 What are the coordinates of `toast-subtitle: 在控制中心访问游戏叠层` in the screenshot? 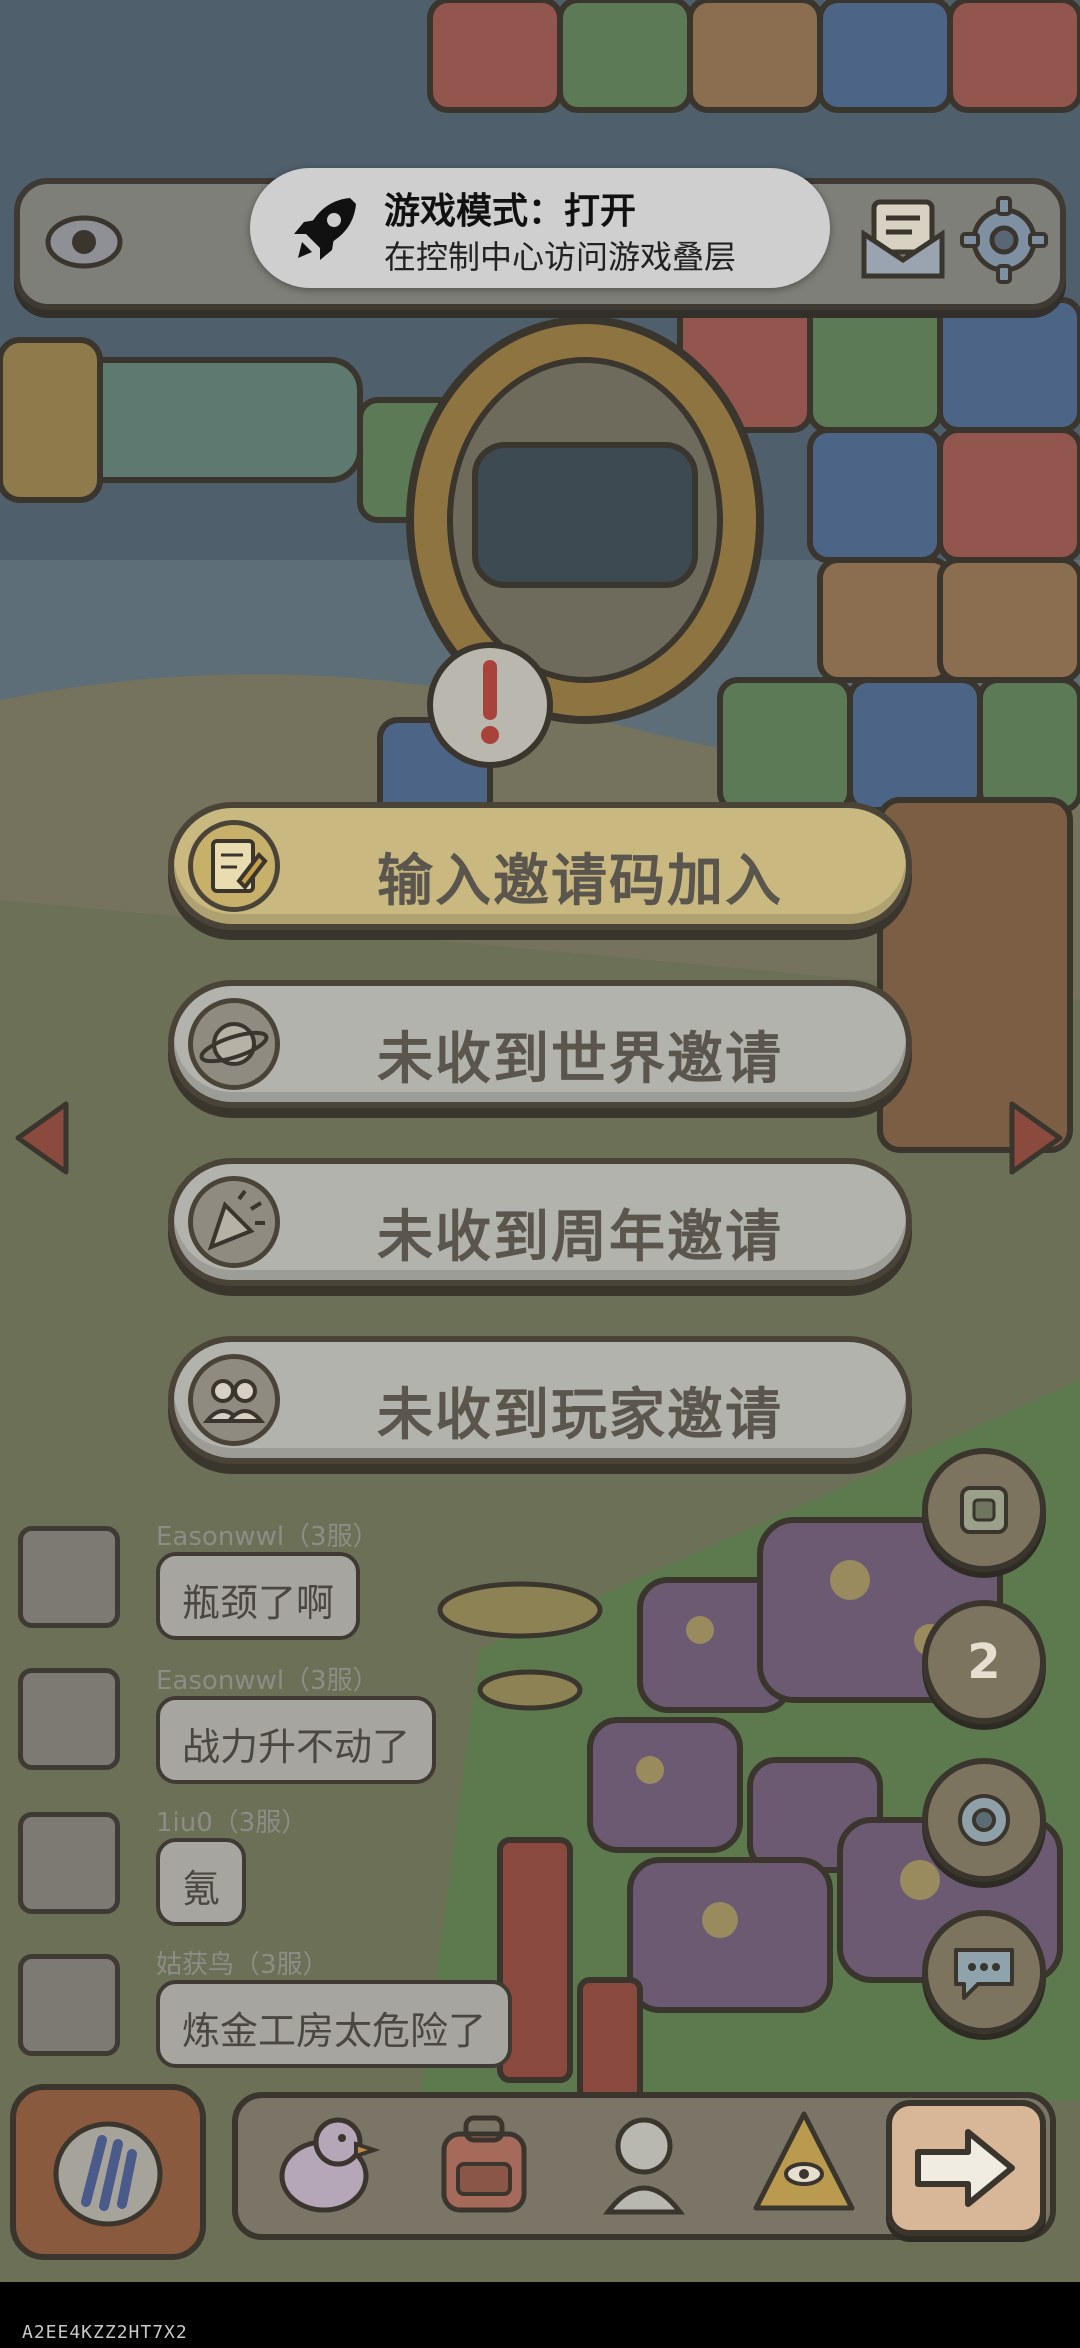 It's located at (560, 257).